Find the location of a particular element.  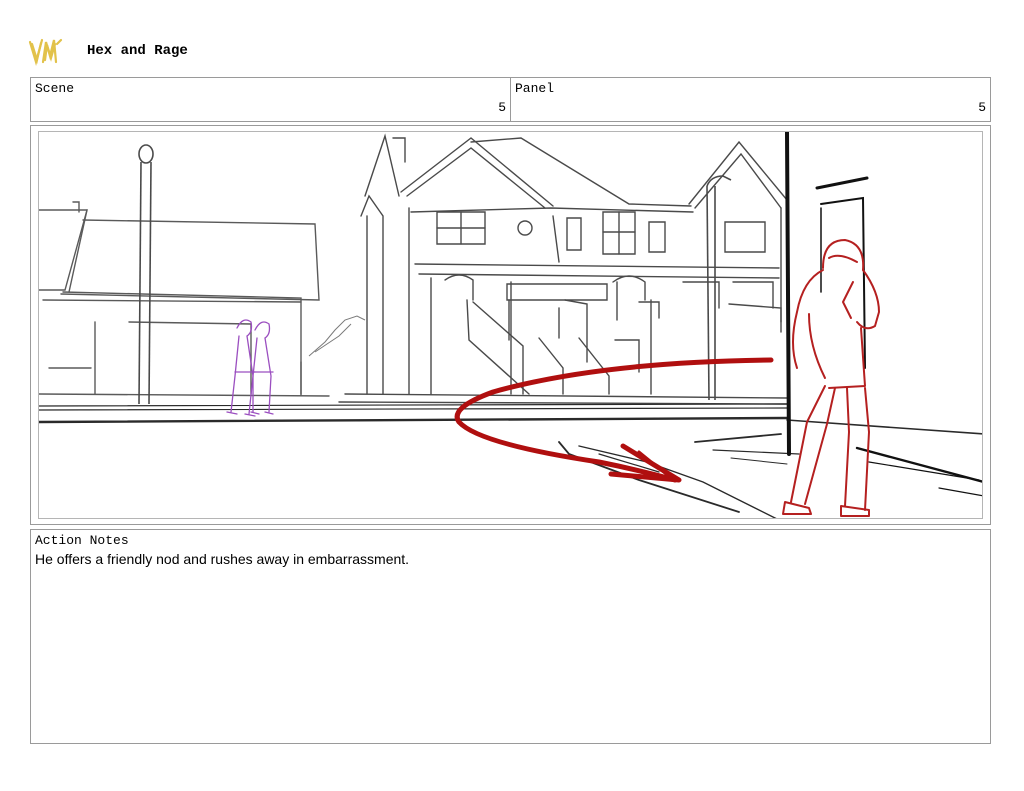

info-row: Scene 5 Panel 5 is located at coordinates (510, 99).